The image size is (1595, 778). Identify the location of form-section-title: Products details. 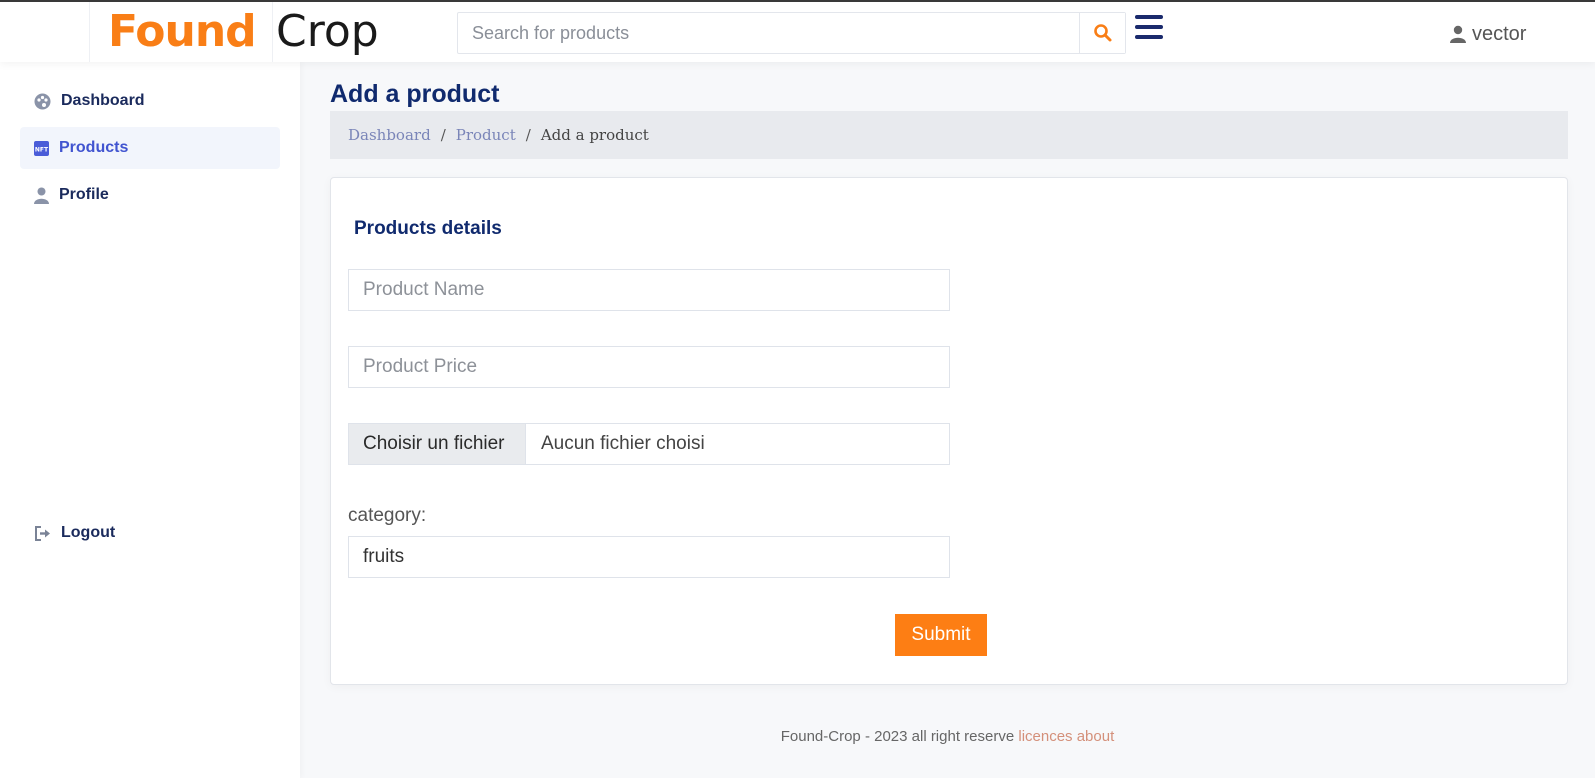
(428, 228).